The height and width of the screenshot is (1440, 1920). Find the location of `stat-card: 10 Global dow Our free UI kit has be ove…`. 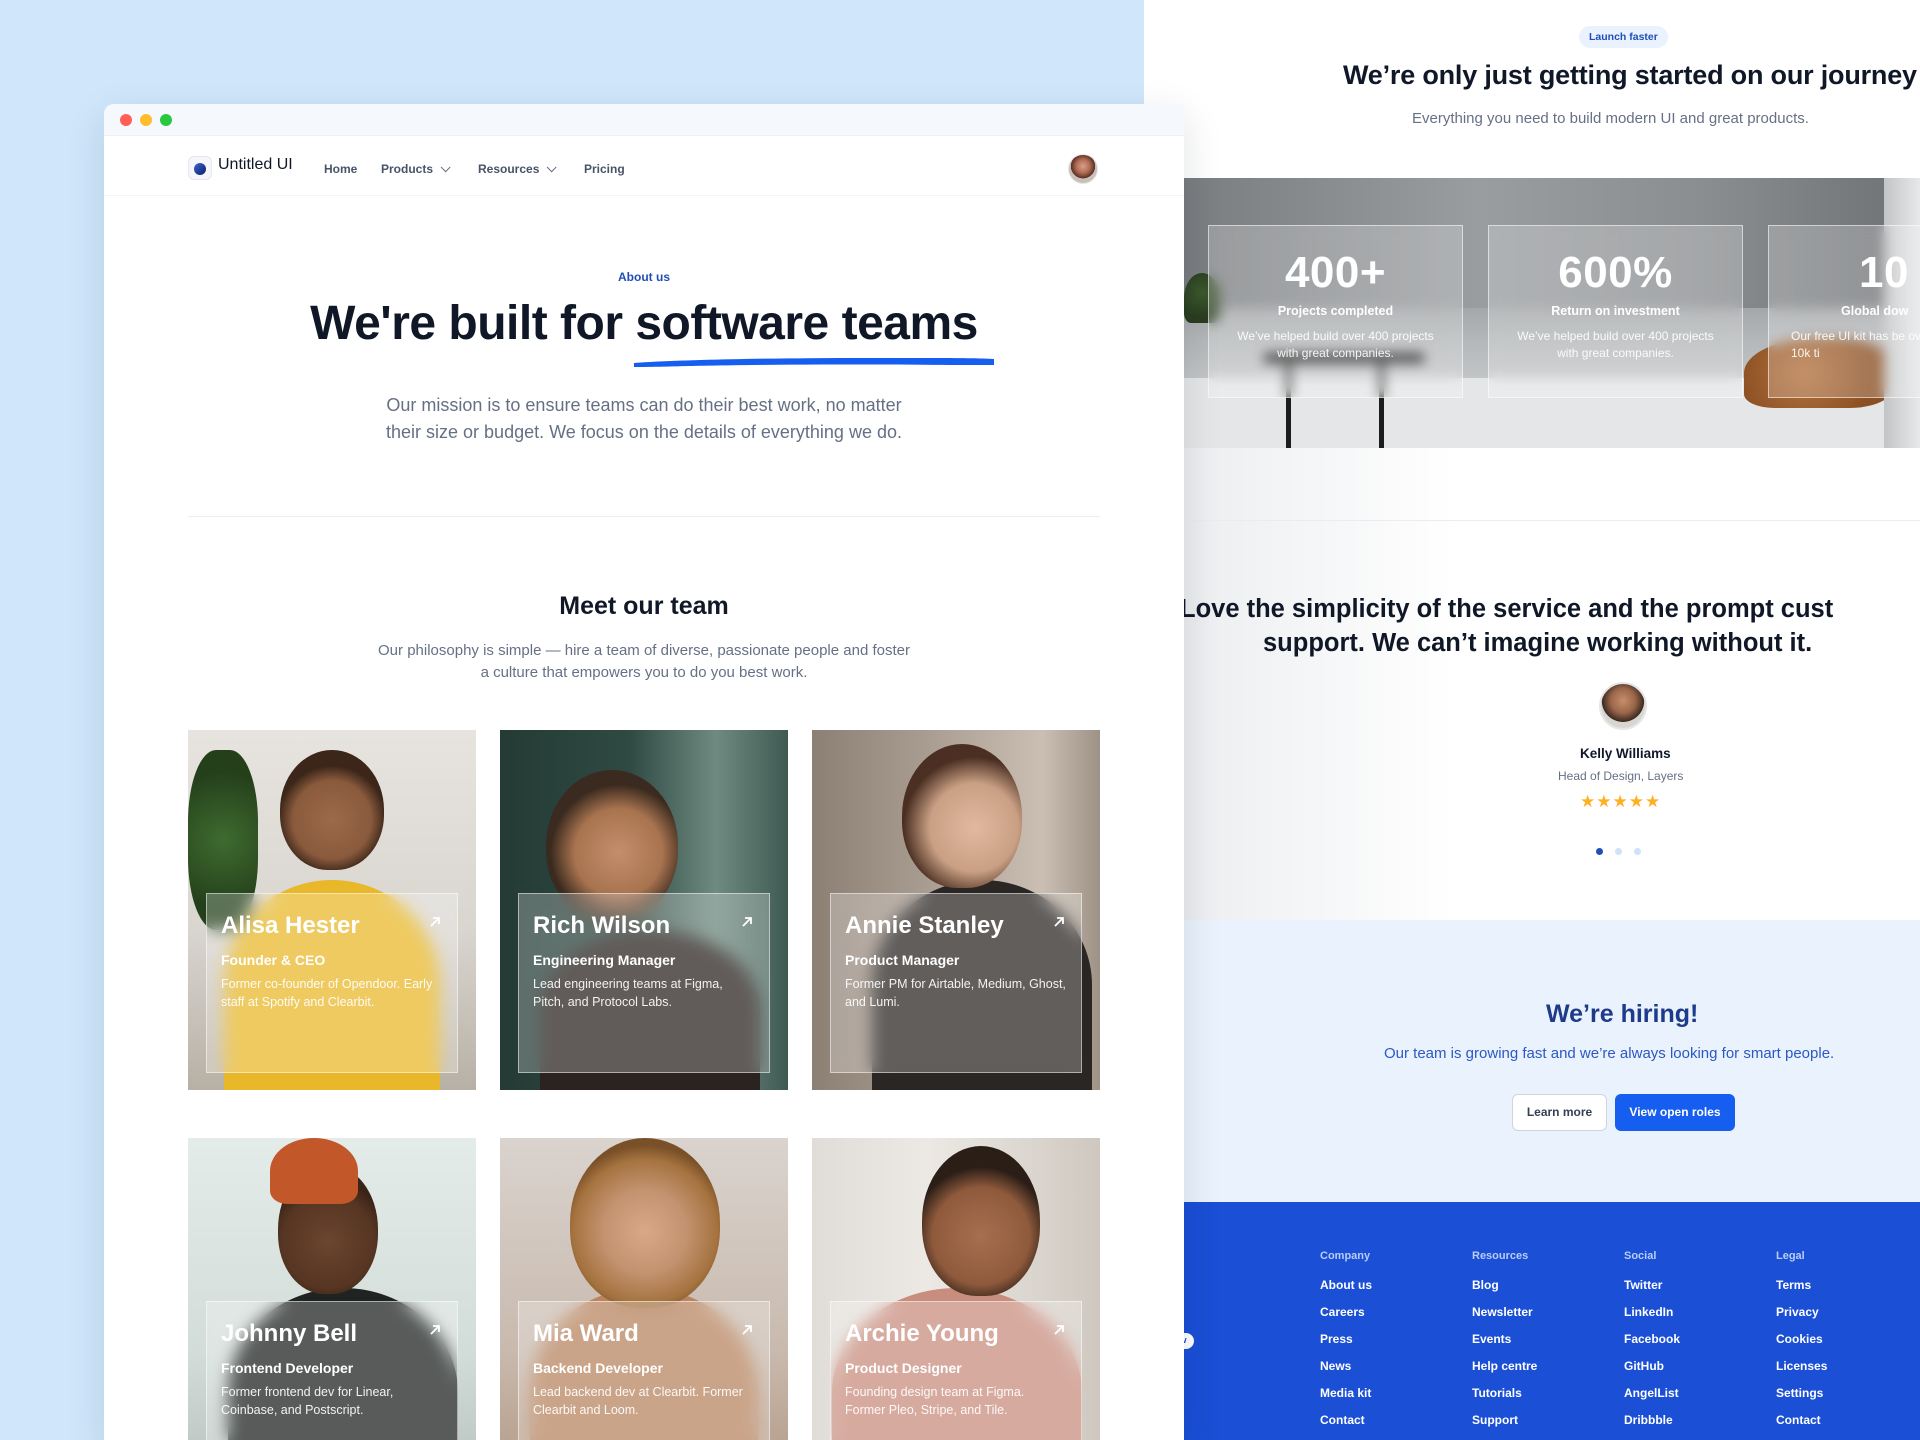

stat-card: 10 Global dow Our free UI kit has be ove… is located at coordinates (1844, 311).